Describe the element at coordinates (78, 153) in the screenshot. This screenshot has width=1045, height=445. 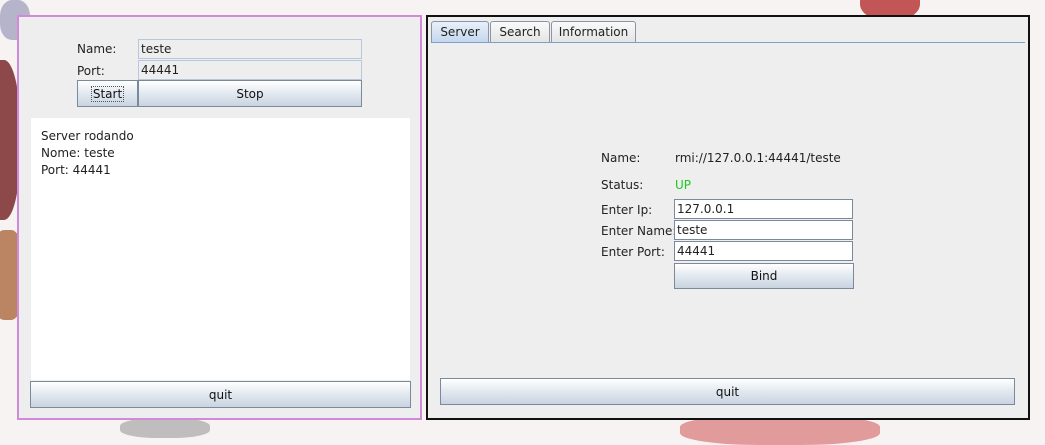
I see `log-line: Nome: teste` at that location.